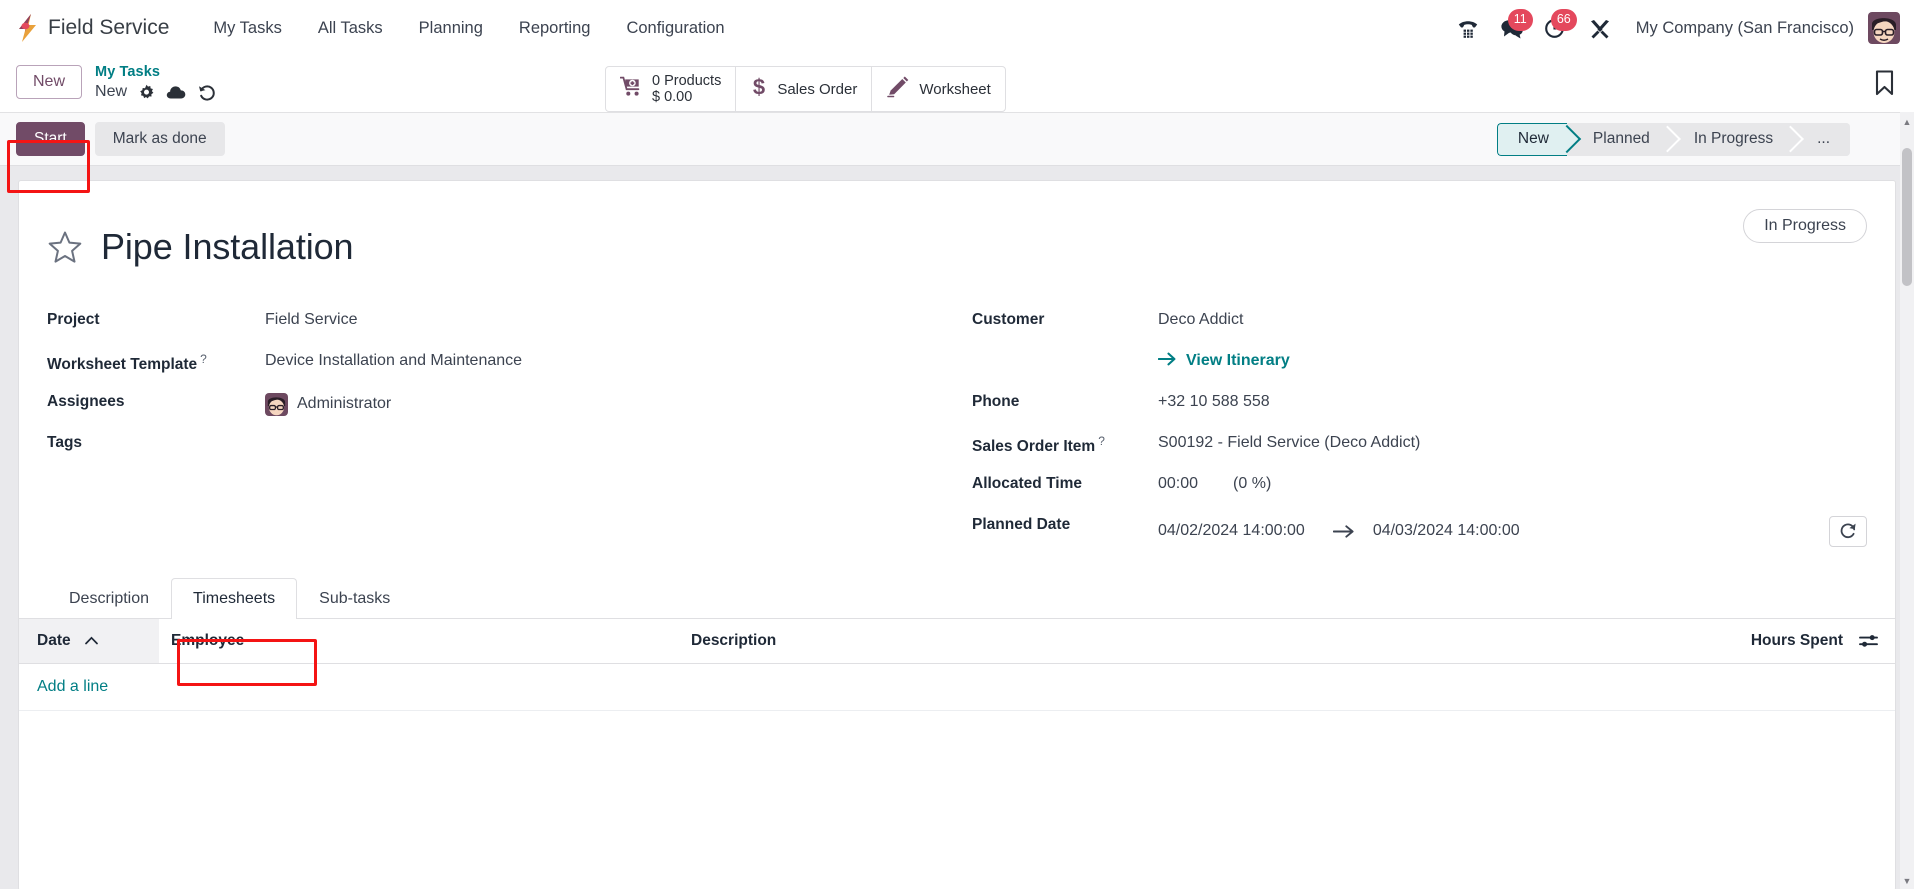  What do you see at coordinates (49, 82) in the screenshot?
I see `new-record-button: New` at bounding box center [49, 82].